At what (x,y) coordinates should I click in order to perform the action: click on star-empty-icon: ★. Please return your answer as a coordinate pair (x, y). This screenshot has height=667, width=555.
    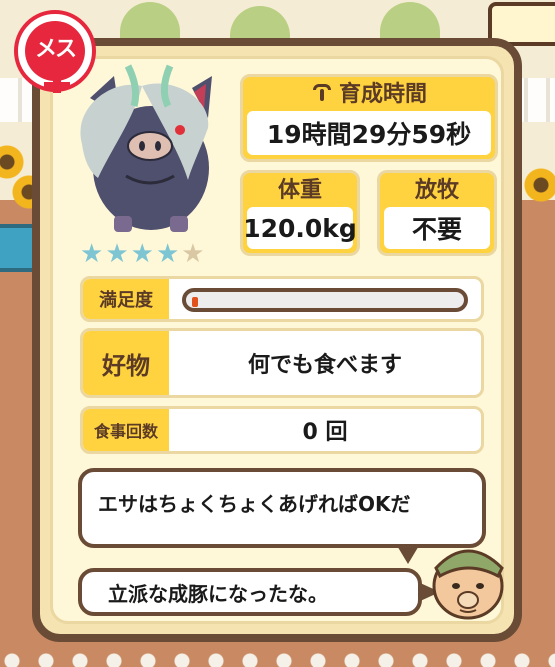
    Looking at the image, I should click on (193, 254).